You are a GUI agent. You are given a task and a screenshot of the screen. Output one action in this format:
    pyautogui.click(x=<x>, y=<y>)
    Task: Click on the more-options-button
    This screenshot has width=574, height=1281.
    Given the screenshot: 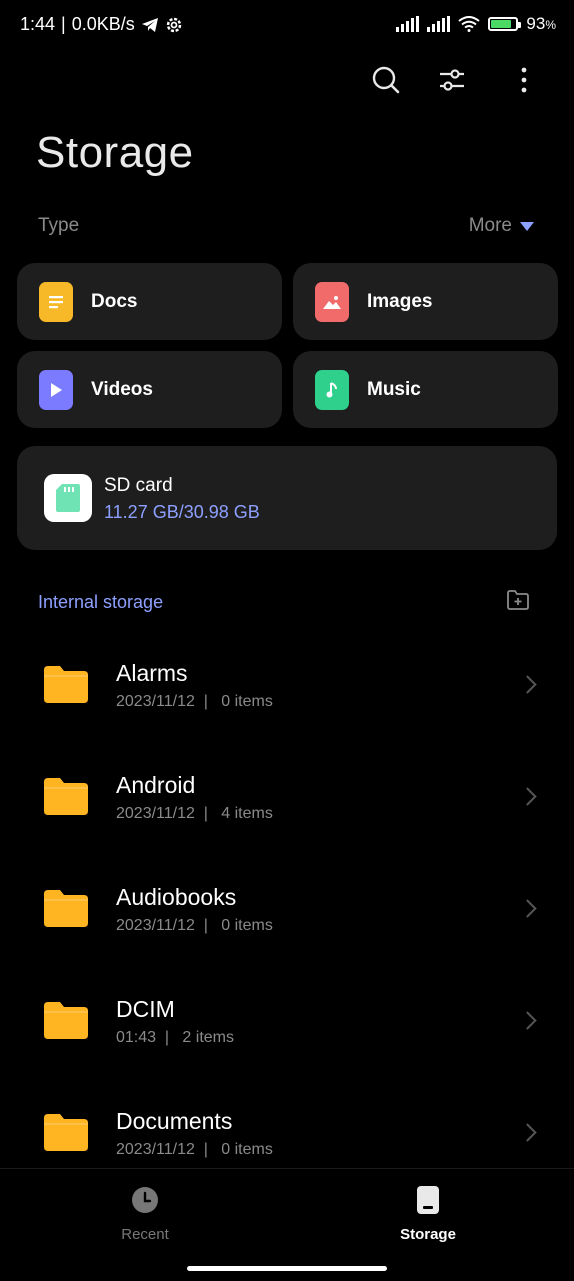 What is the action you would take?
    pyautogui.click(x=524, y=80)
    